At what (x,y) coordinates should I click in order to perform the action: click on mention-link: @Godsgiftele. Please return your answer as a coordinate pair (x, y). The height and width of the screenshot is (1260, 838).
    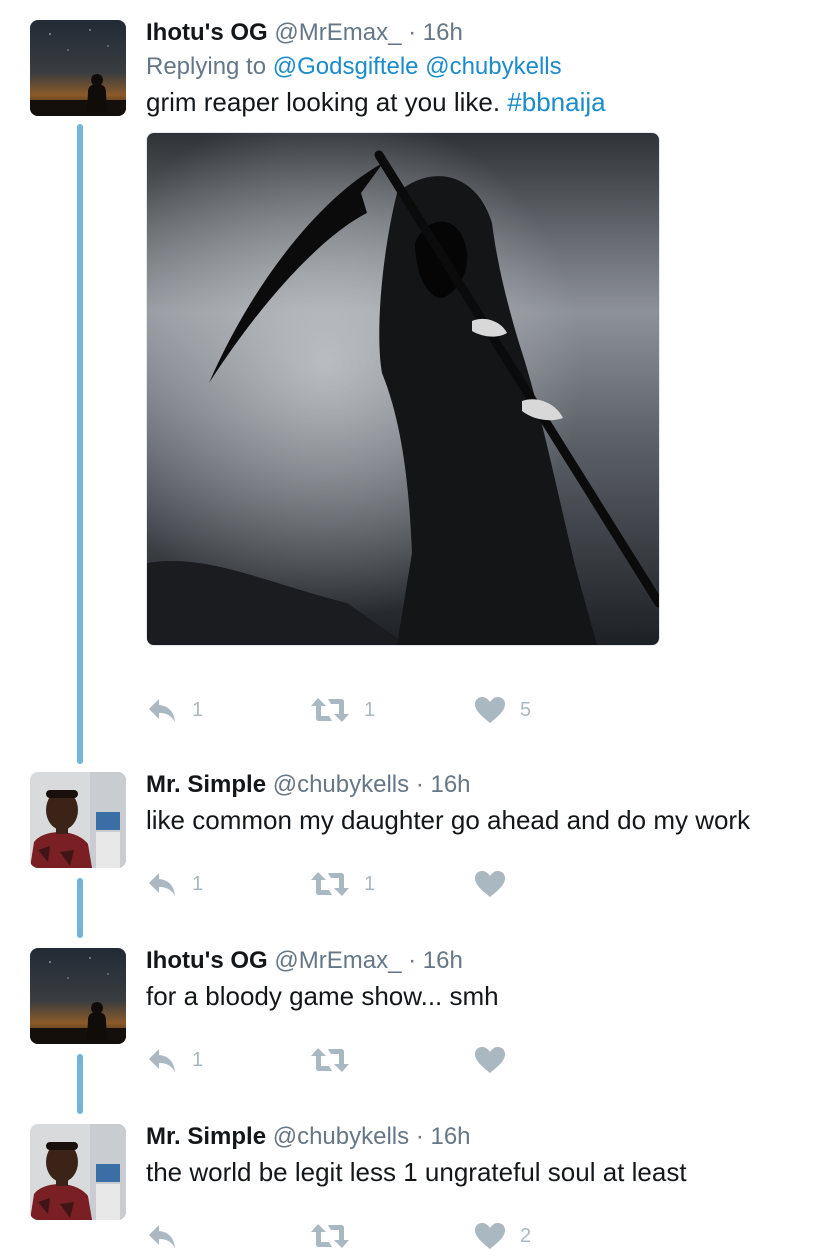
    Looking at the image, I should click on (346, 66).